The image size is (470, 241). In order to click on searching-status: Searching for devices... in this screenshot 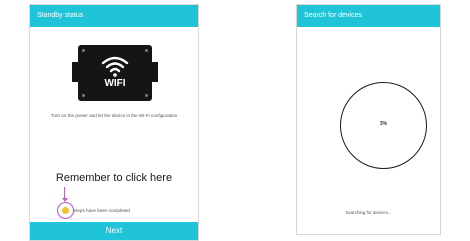, I will do `click(368, 212)`.